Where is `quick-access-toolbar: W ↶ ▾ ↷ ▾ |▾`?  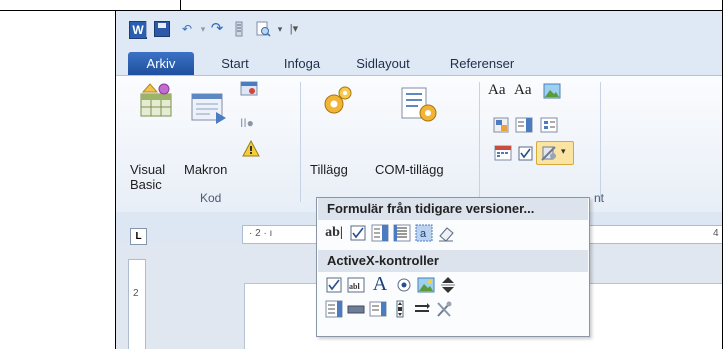 quick-access-toolbar: W ↶ ▾ ↷ ▾ |▾ is located at coordinates (419, 29).